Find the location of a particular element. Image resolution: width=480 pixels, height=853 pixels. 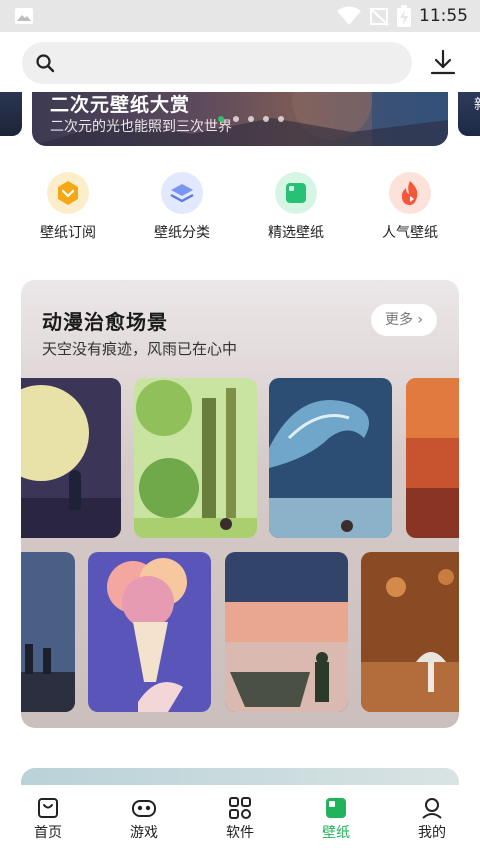

more-label: 更多 is located at coordinates (398, 320).